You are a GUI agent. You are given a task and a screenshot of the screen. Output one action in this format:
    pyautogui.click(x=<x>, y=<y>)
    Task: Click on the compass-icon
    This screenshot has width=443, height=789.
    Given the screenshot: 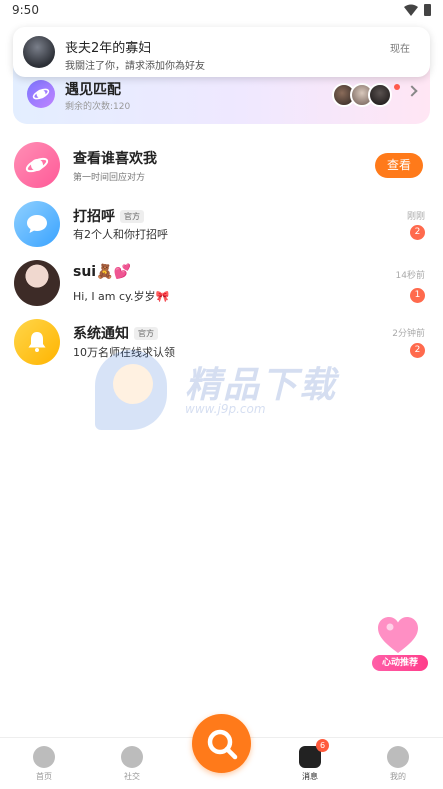 What is the action you would take?
    pyautogui.click(x=132, y=757)
    